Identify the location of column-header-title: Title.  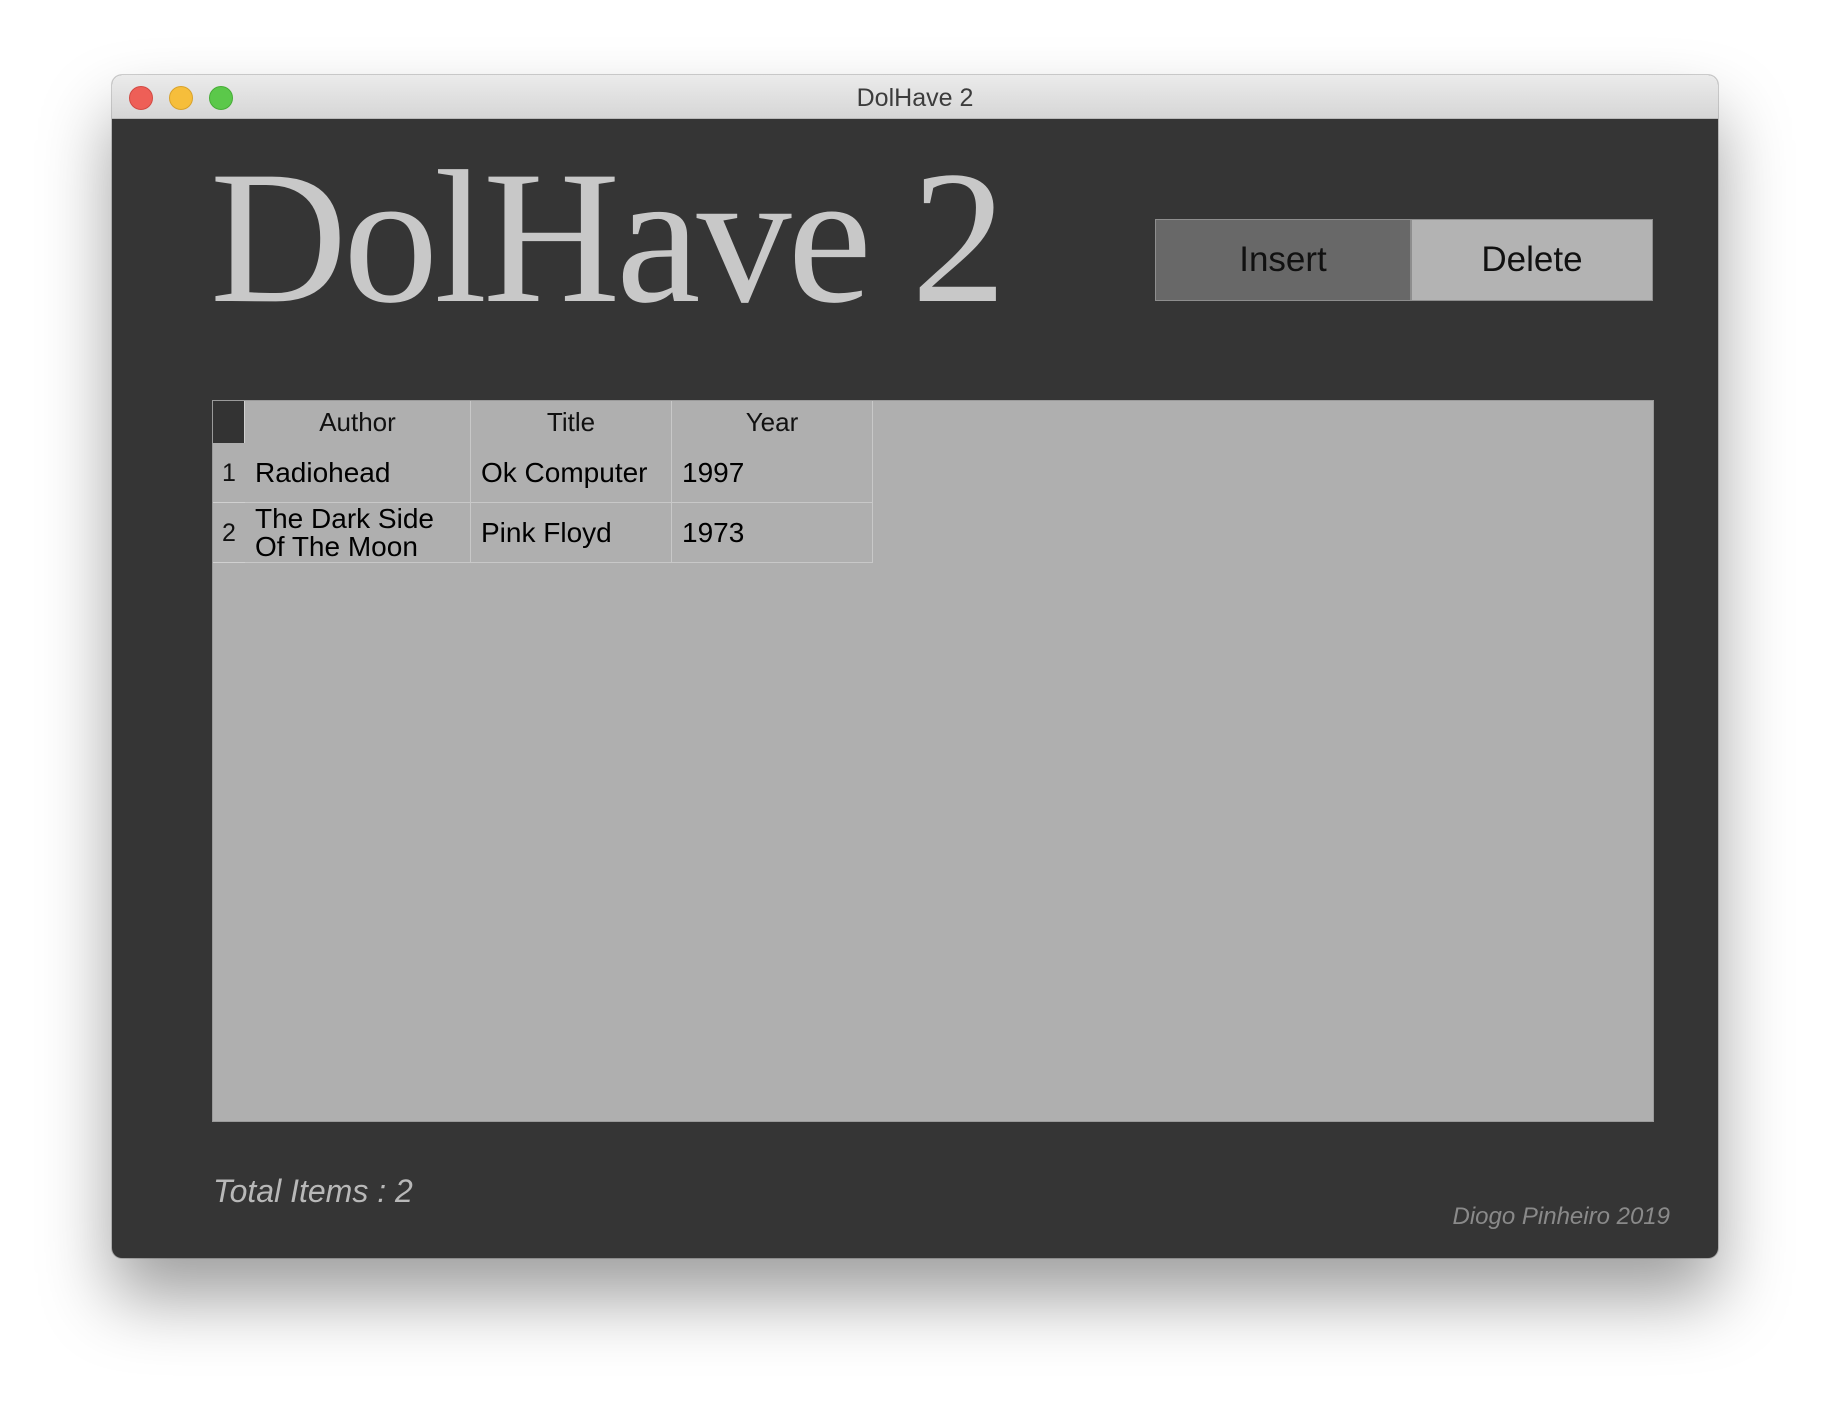
(571, 422).